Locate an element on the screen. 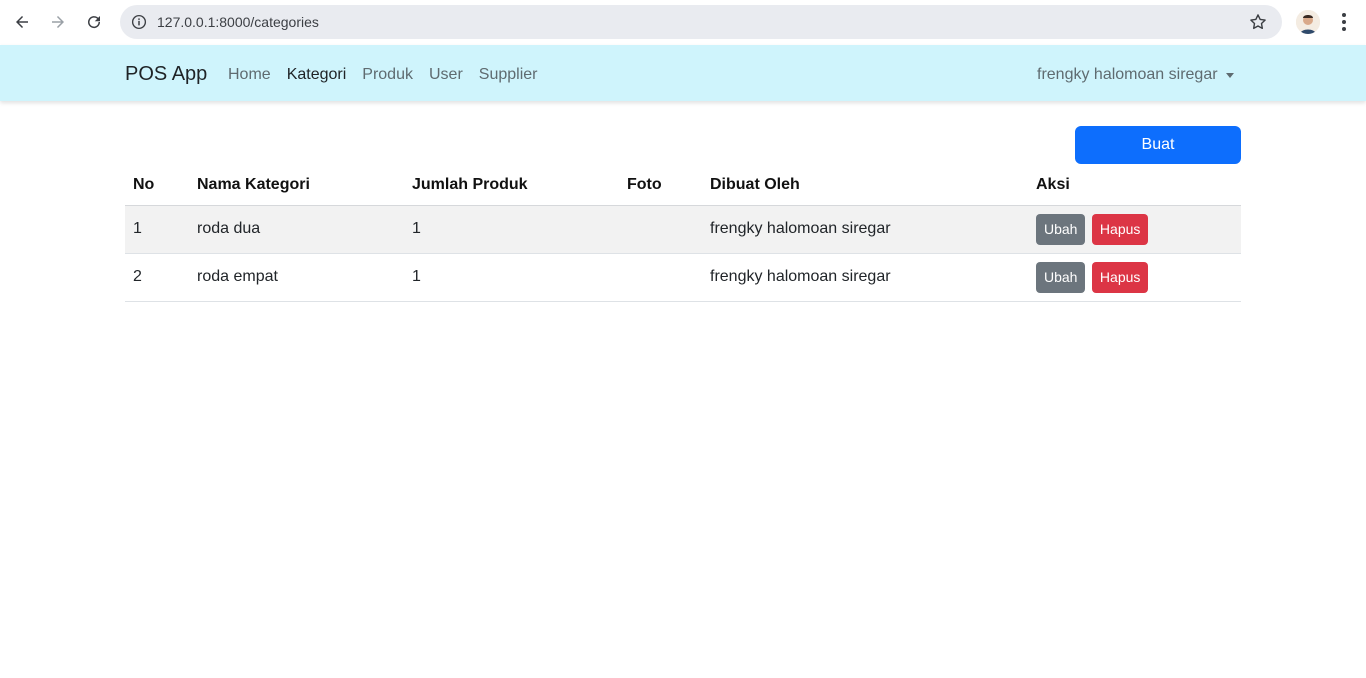 The width and height of the screenshot is (1366, 678). cell-no: 1 is located at coordinates (157, 229).